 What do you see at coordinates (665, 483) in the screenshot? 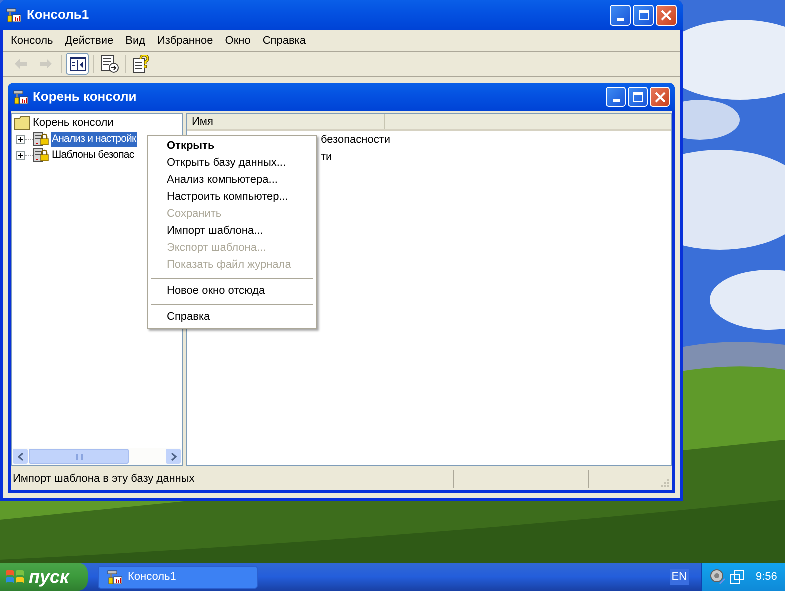
I see `resize-grip-icon` at bounding box center [665, 483].